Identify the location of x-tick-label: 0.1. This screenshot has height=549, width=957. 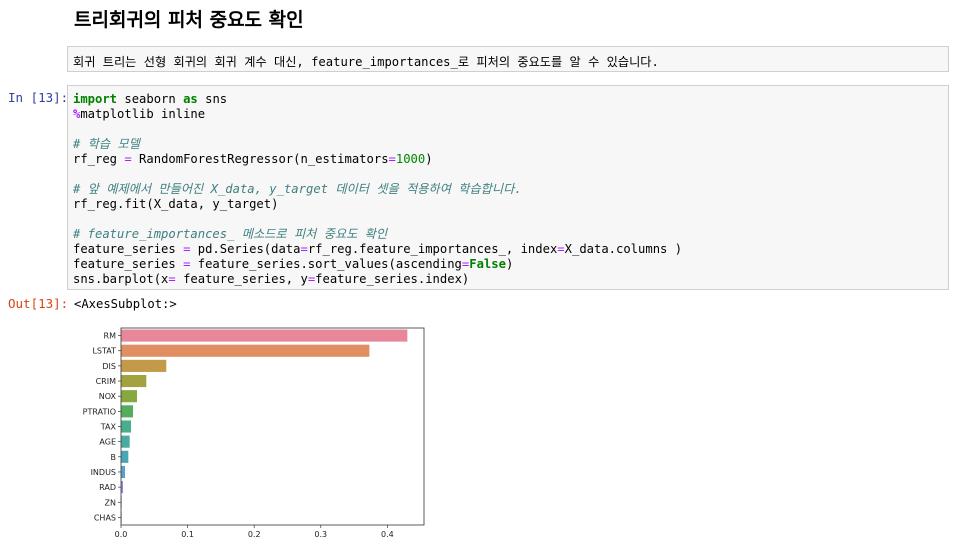
(187, 534).